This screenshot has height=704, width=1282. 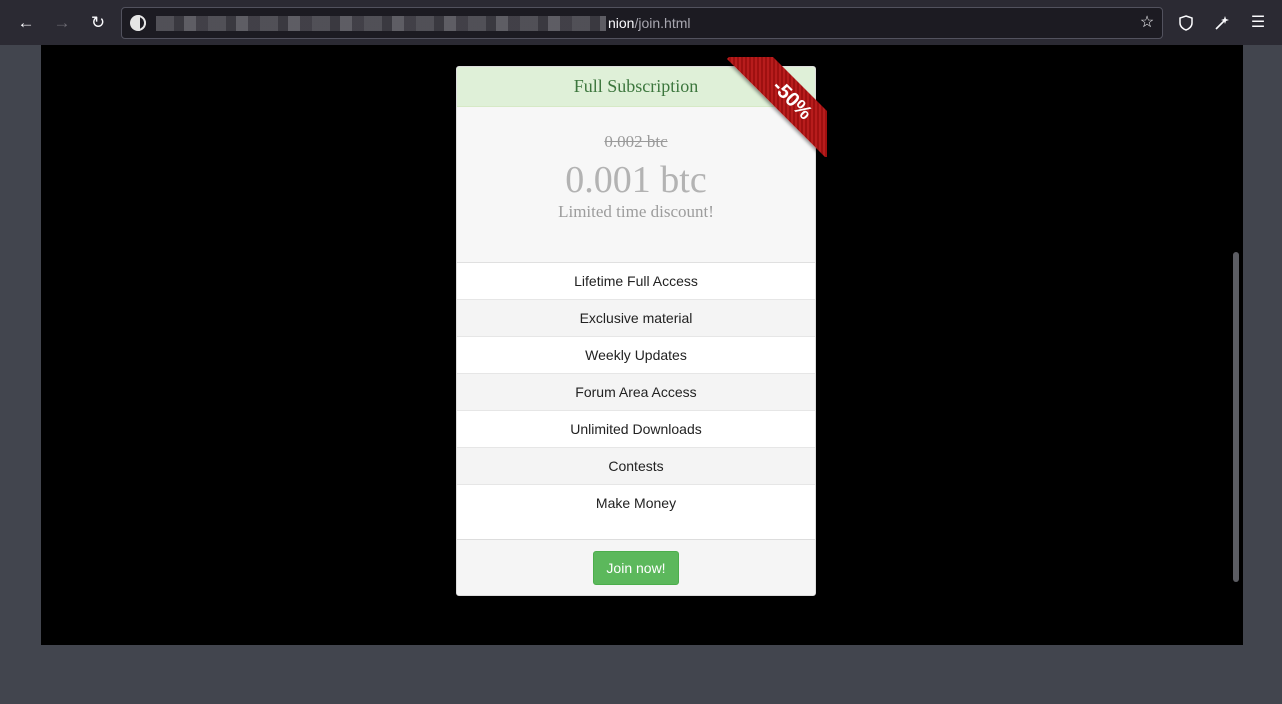 What do you see at coordinates (636, 318) in the screenshot?
I see `feature-item: Exclusive material` at bounding box center [636, 318].